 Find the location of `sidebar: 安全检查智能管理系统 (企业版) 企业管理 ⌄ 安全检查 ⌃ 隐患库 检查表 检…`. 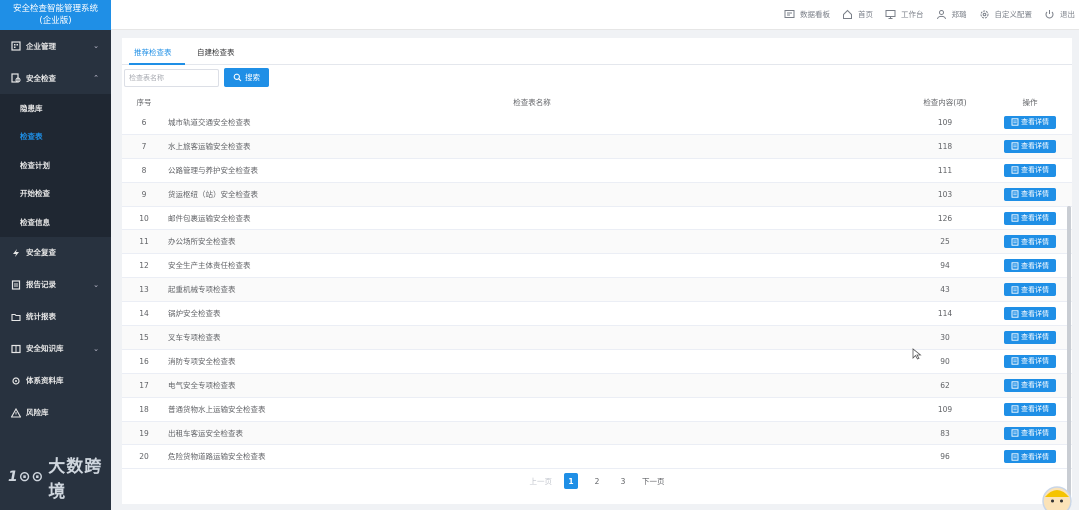

sidebar: 安全检查智能管理系统 (企业版) 企业管理 ⌄ 安全检查 ⌃ 隐患库 检查表 检… is located at coordinates (55, 255).